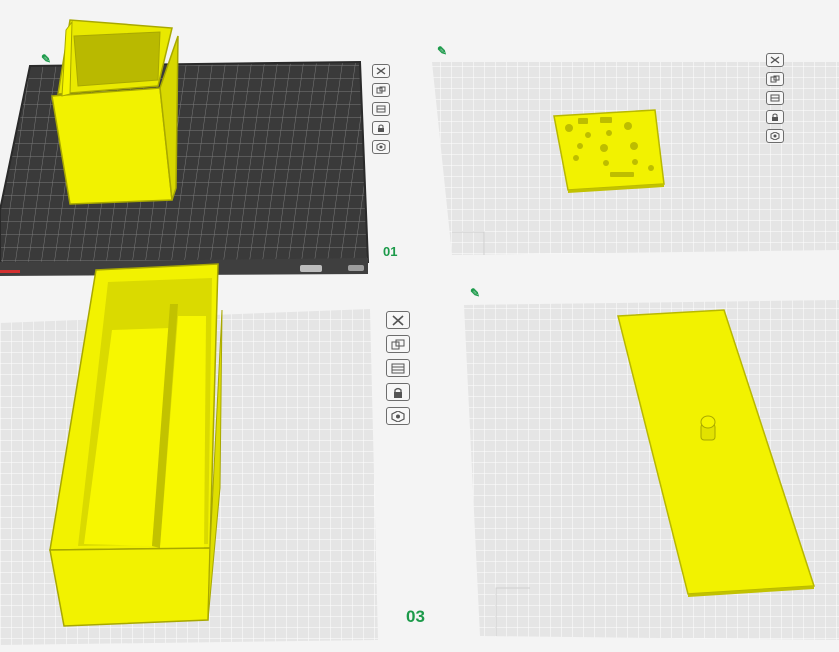  I want to click on perforated-panel-model, so click(609, 151).